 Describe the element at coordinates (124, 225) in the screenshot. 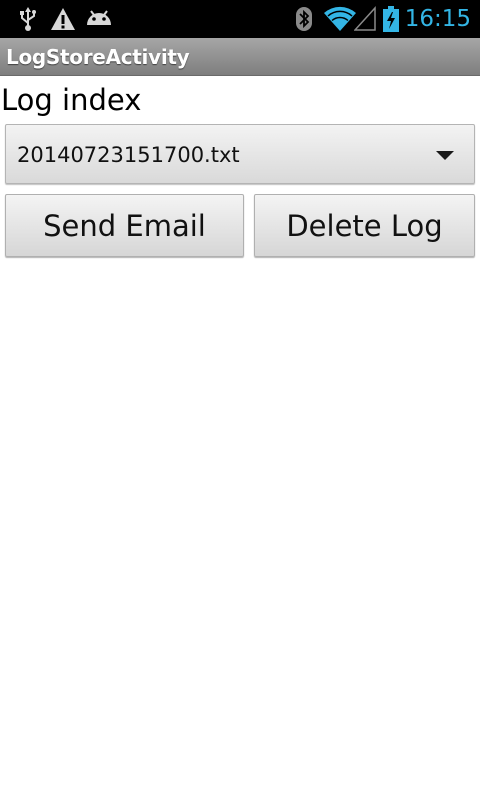

I see `send-email-button: Send Email` at that location.